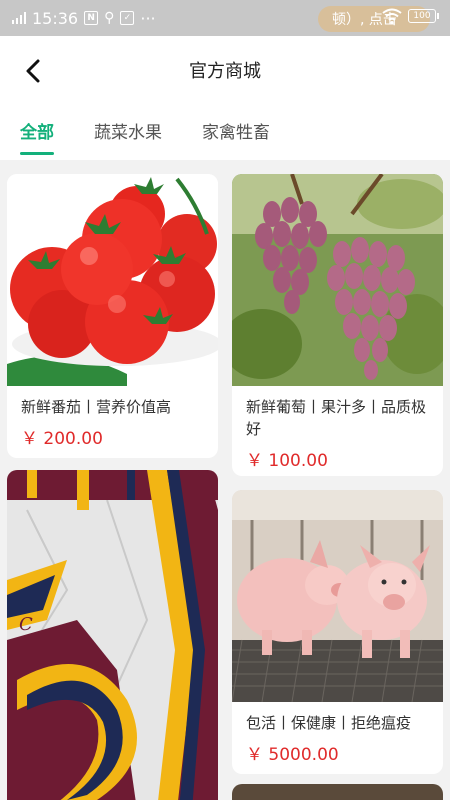 This screenshot has height=800, width=450. What do you see at coordinates (337, 792) in the screenshot?
I see `product-card` at bounding box center [337, 792].